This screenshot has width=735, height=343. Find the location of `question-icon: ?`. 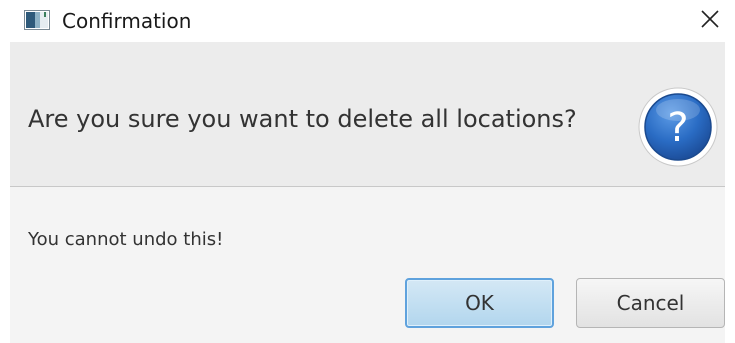

question-icon: ? is located at coordinates (678, 127).